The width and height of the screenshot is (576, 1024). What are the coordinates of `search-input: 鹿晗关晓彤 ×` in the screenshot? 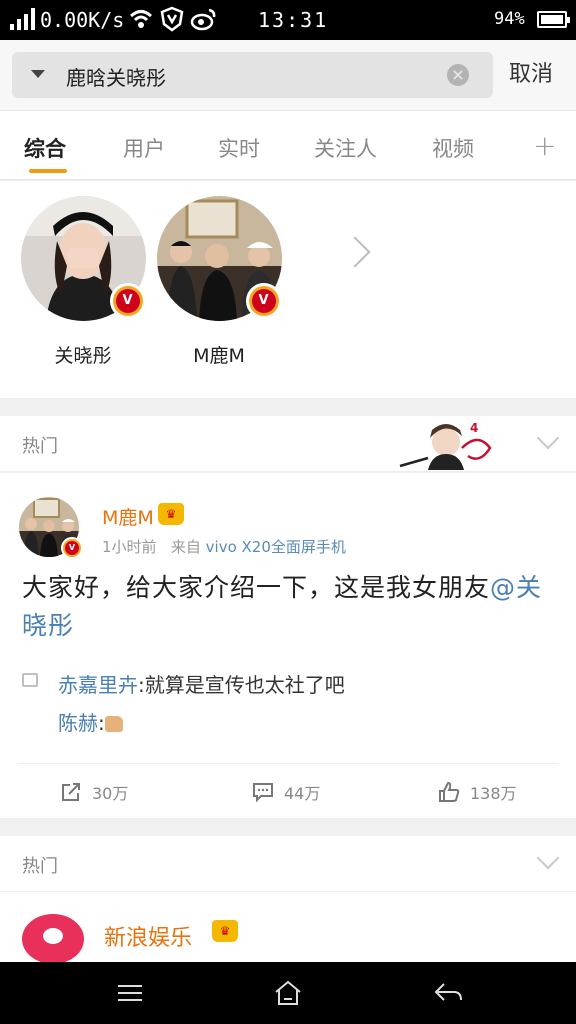 It's located at (252, 75).